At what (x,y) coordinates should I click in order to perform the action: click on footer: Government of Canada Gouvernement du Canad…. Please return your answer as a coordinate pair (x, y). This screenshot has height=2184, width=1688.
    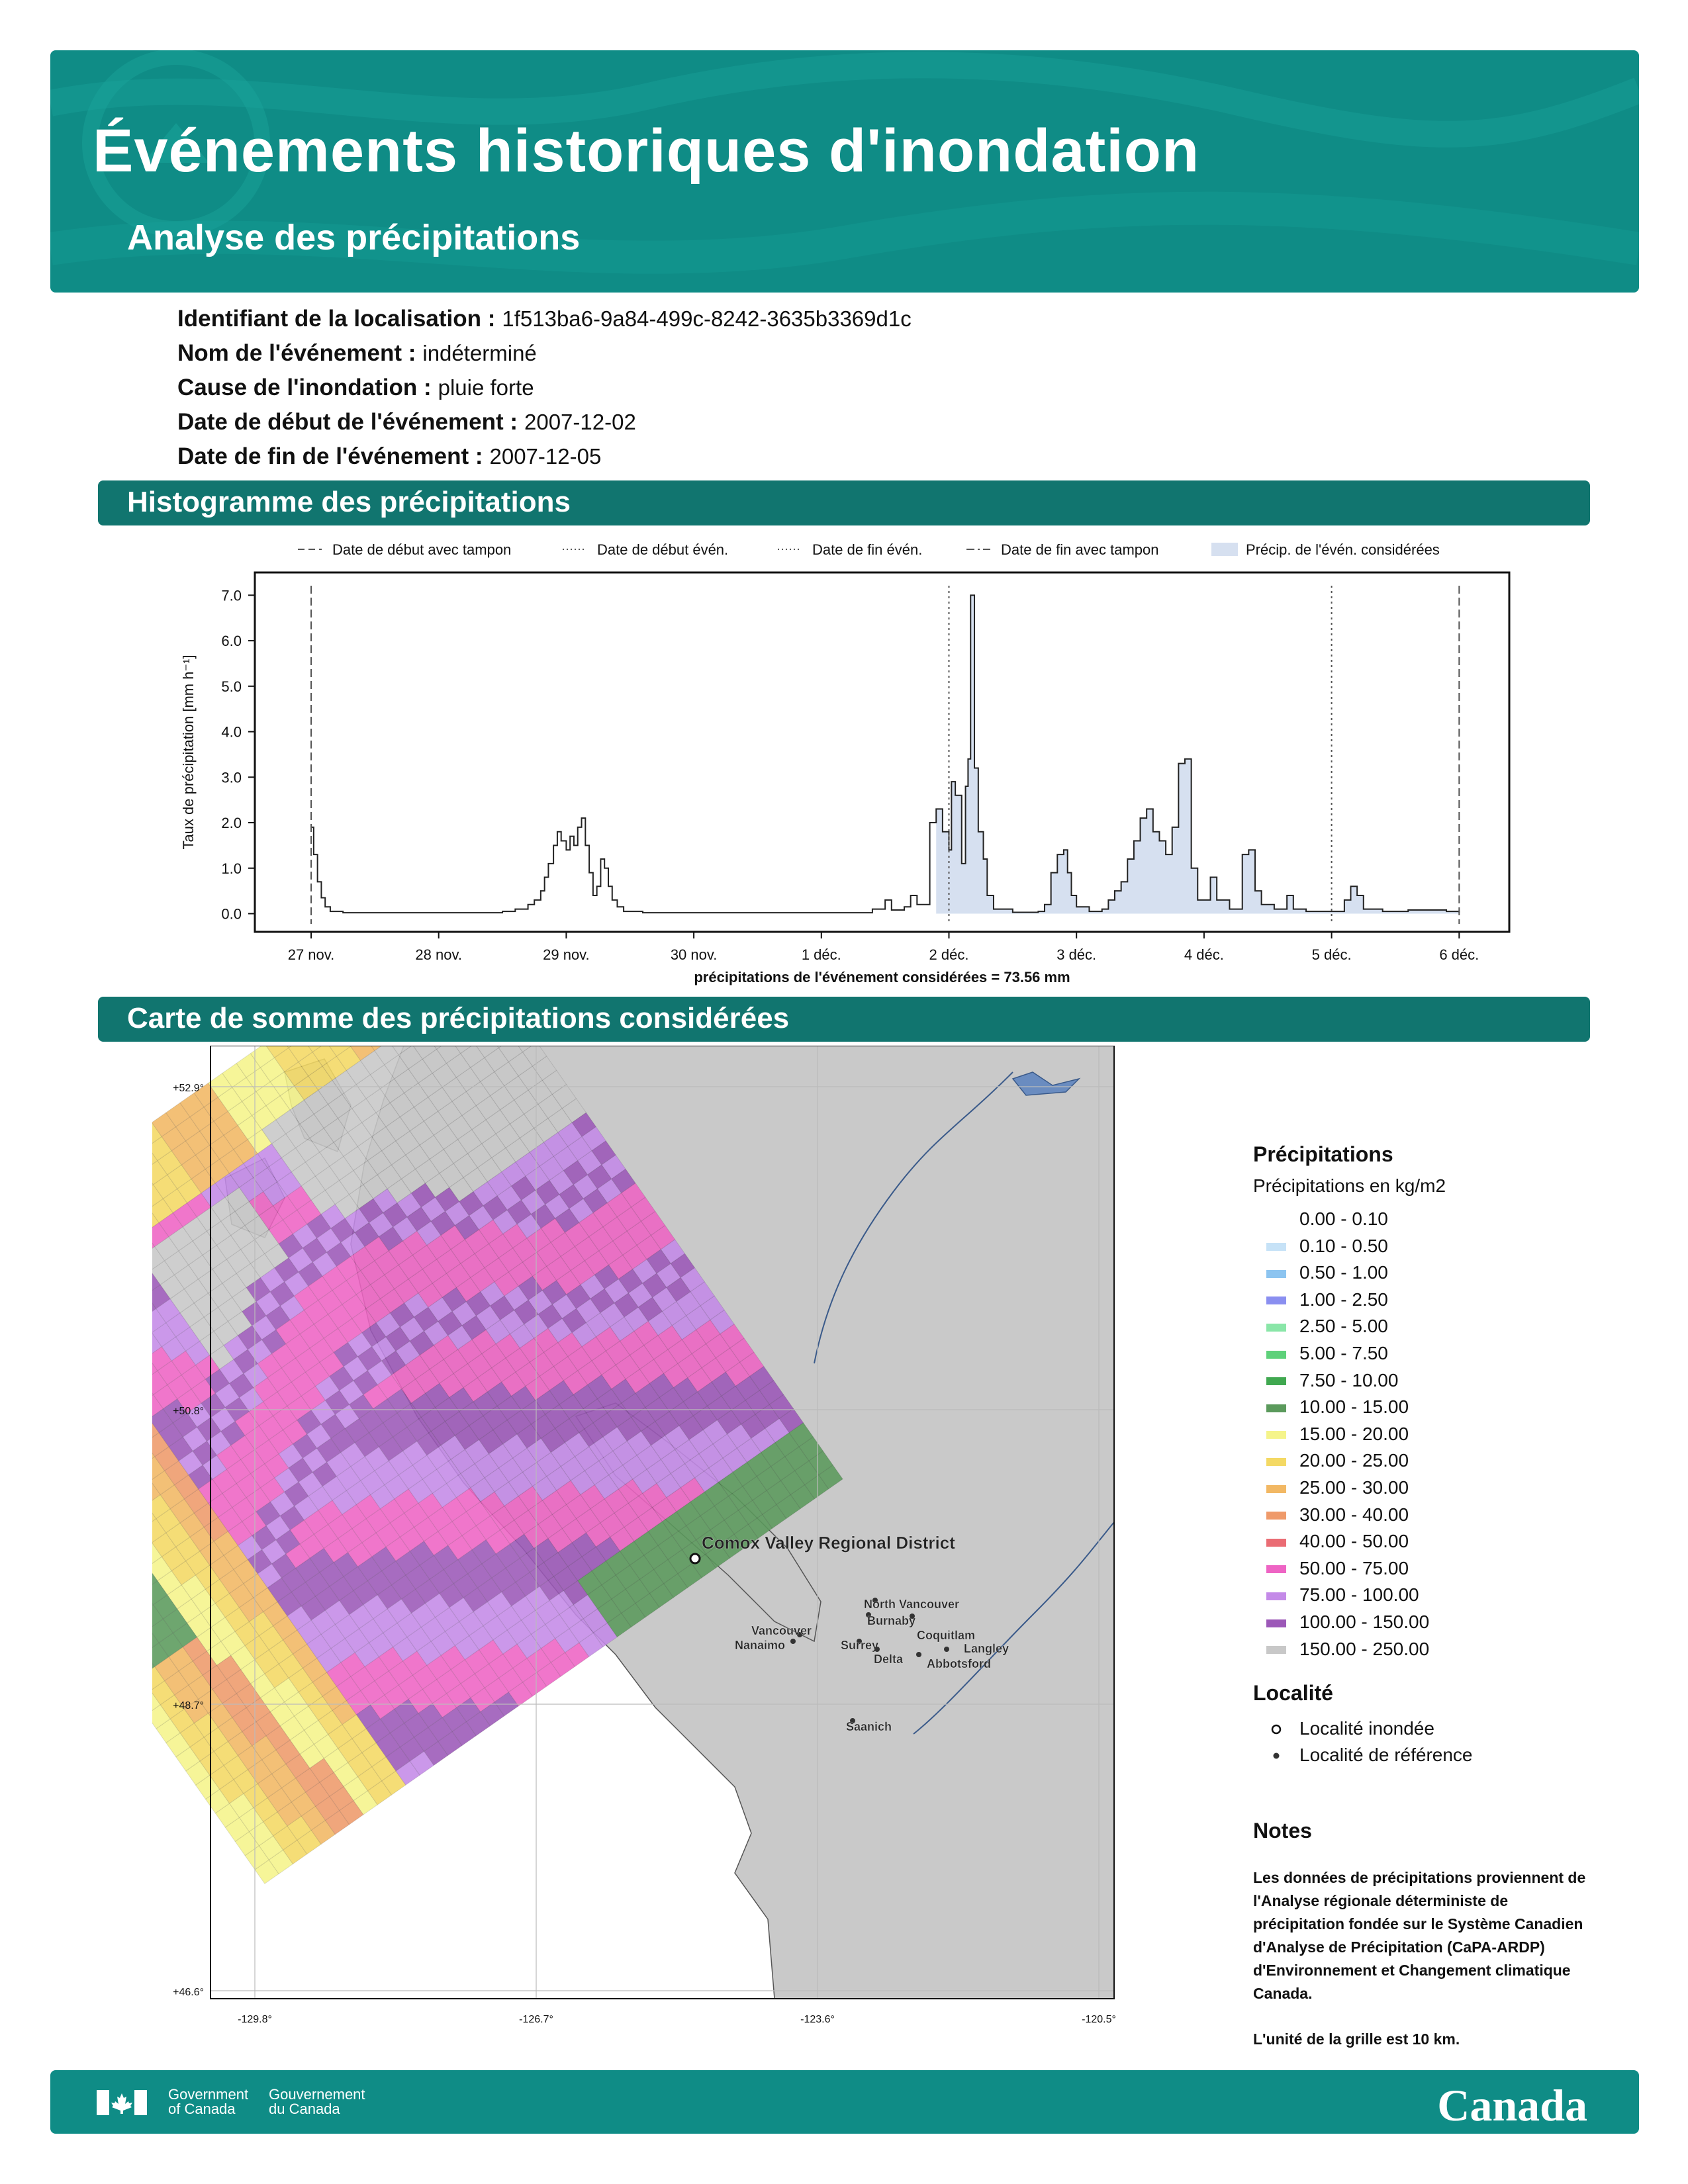
    Looking at the image, I should click on (844, 2102).